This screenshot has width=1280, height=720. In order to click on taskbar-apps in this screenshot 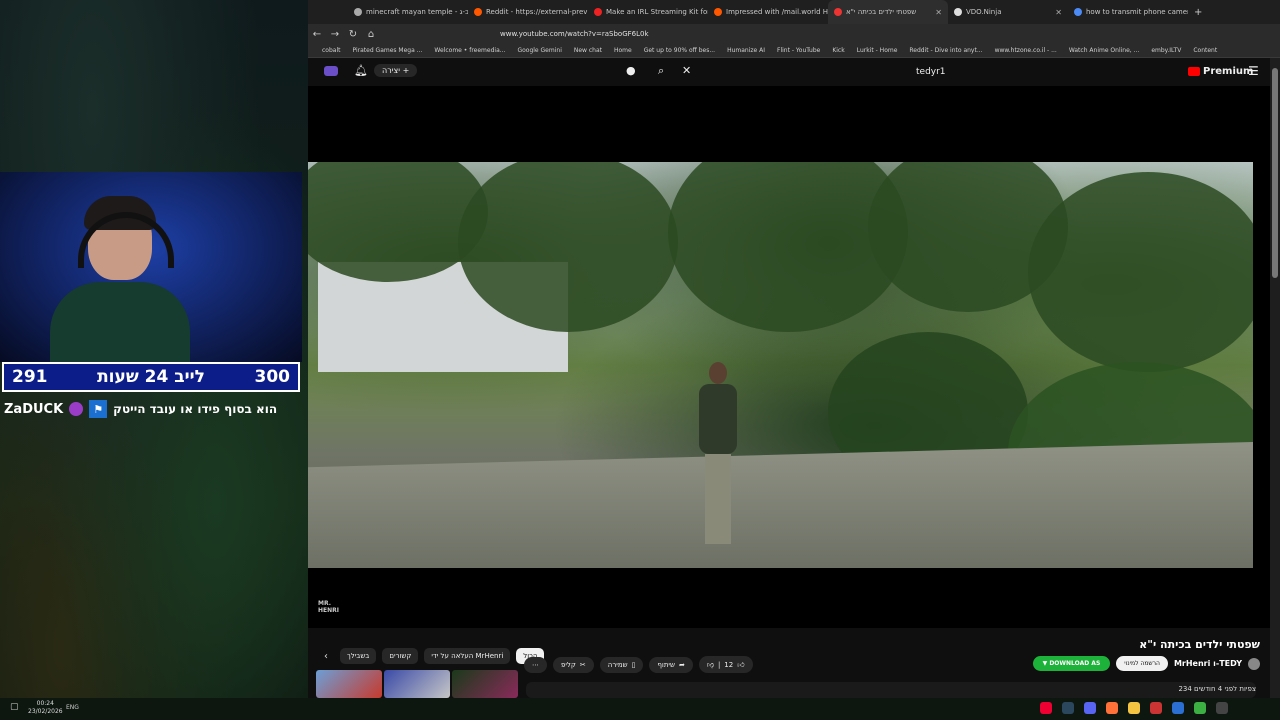, I will do `click(1134, 708)`.